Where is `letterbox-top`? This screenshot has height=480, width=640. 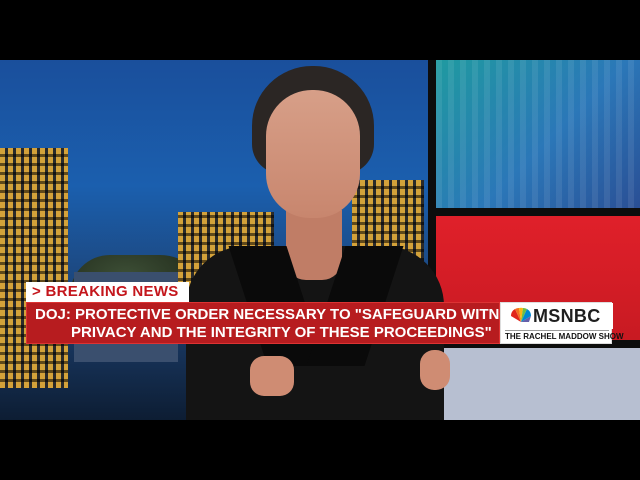
letterbox-top is located at coordinates (320, 30).